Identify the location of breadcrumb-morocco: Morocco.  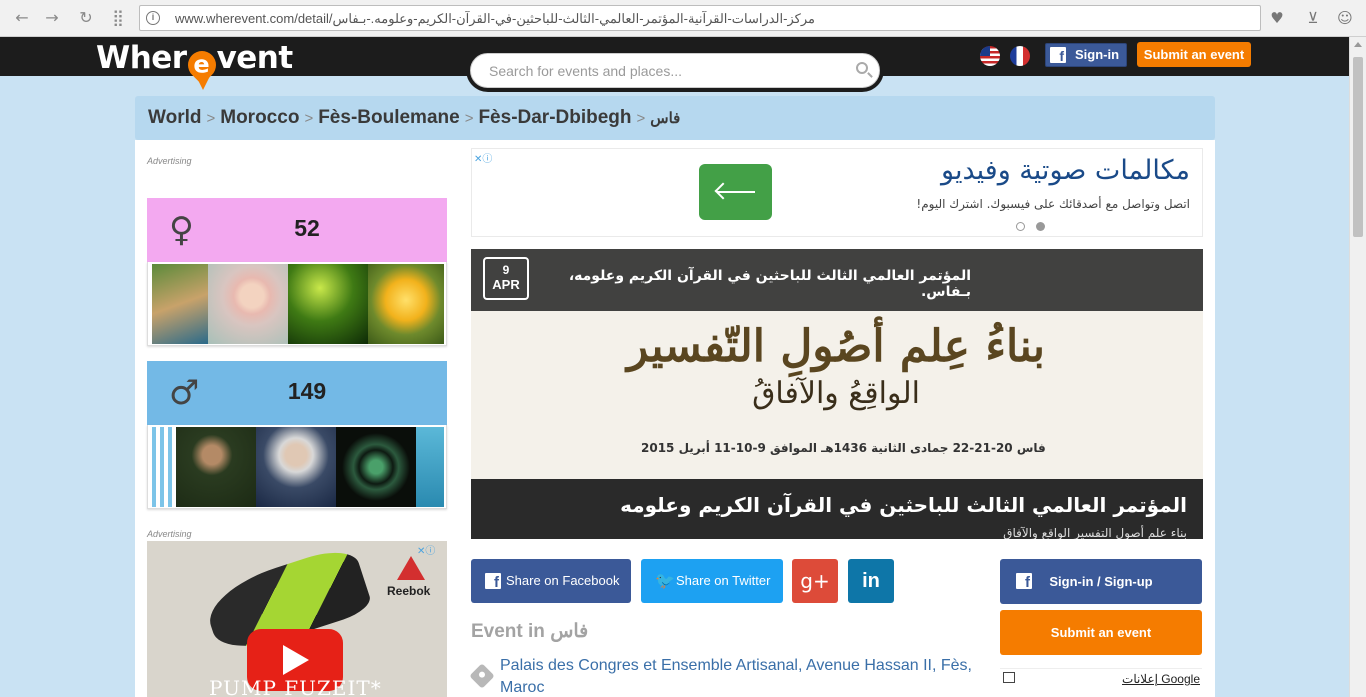
(259, 117).